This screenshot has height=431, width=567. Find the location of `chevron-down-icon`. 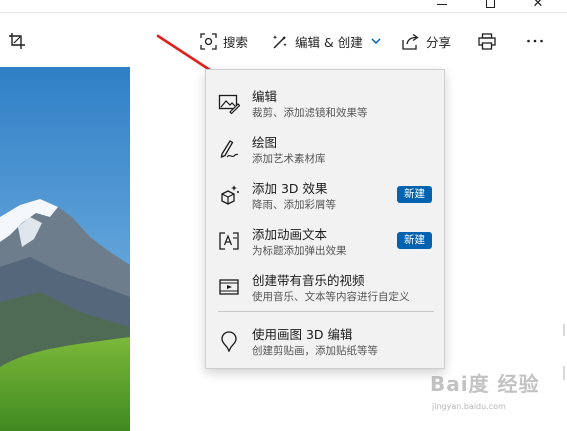

chevron-down-icon is located at coordinates (376, 41).